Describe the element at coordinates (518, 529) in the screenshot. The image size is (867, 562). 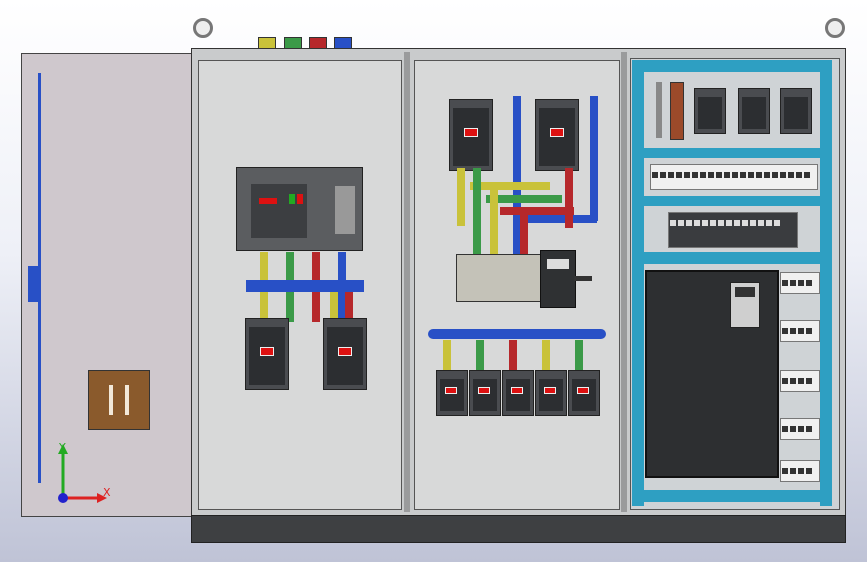
I see `cabinet-base` at that location.